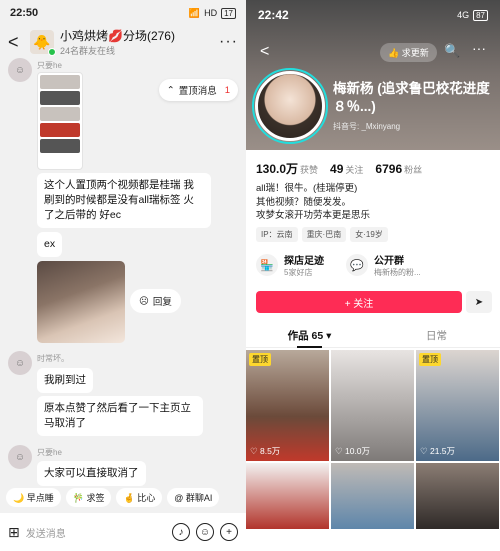 This screenshot has width=500, height=551. Describe the element at coordinates (480, 15) in the screenshot. I see `battery-icon: 87` at that location.